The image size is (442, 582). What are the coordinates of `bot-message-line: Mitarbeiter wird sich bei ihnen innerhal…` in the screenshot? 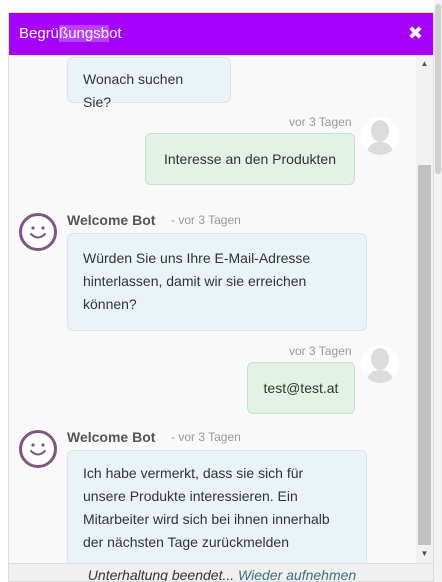 It's located at (206, 519).